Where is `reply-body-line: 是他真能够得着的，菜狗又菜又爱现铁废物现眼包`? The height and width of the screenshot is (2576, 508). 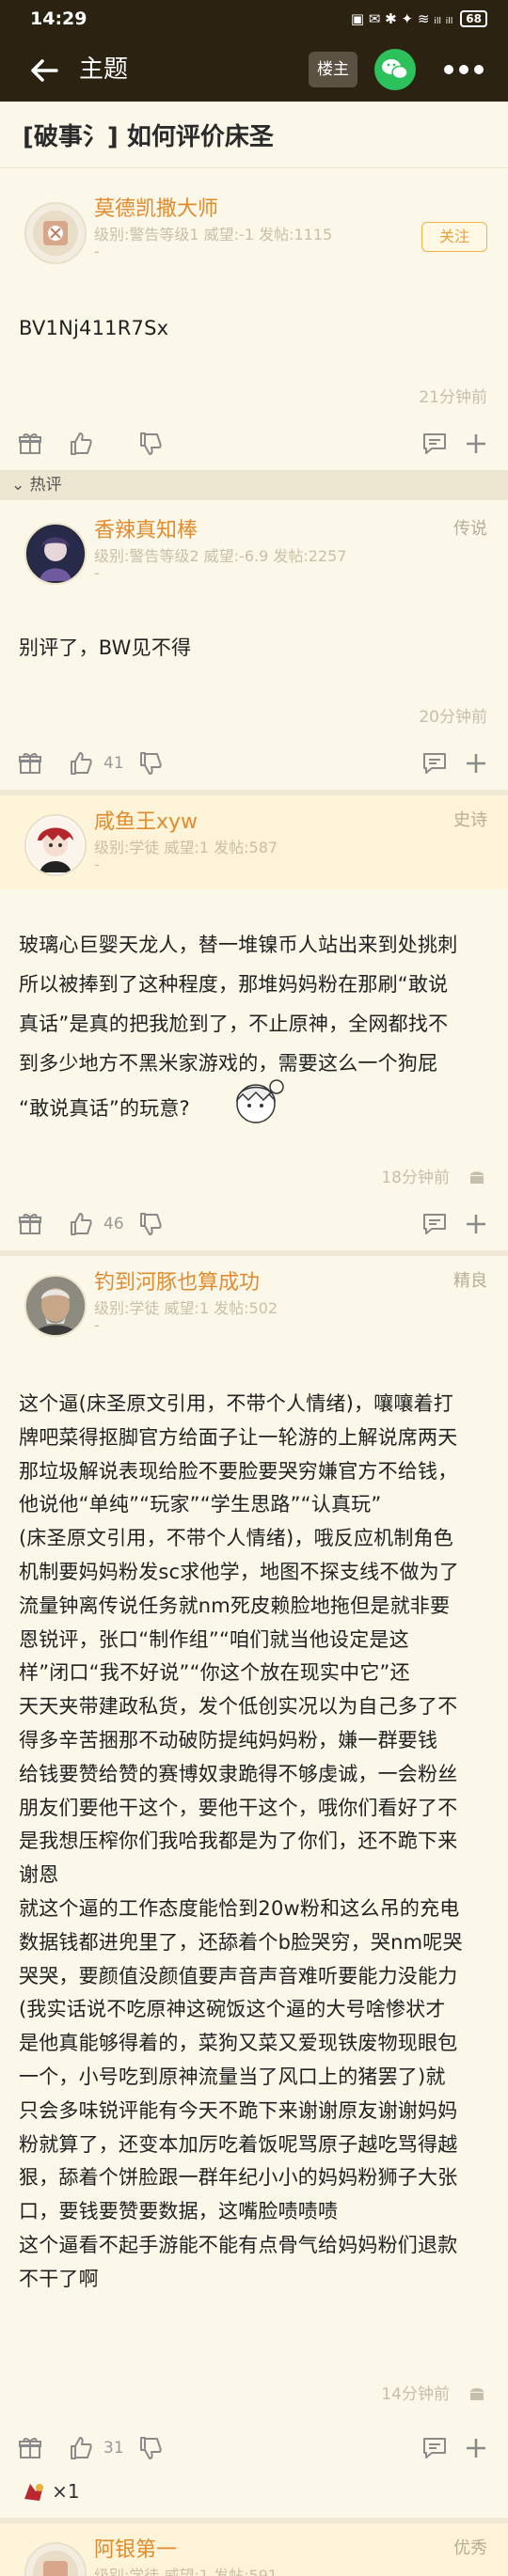 reply-body-line: 是他真能够得着的，菜狗又菜又爱现铁废物现眼包 is located at coordinates (239, 2044).